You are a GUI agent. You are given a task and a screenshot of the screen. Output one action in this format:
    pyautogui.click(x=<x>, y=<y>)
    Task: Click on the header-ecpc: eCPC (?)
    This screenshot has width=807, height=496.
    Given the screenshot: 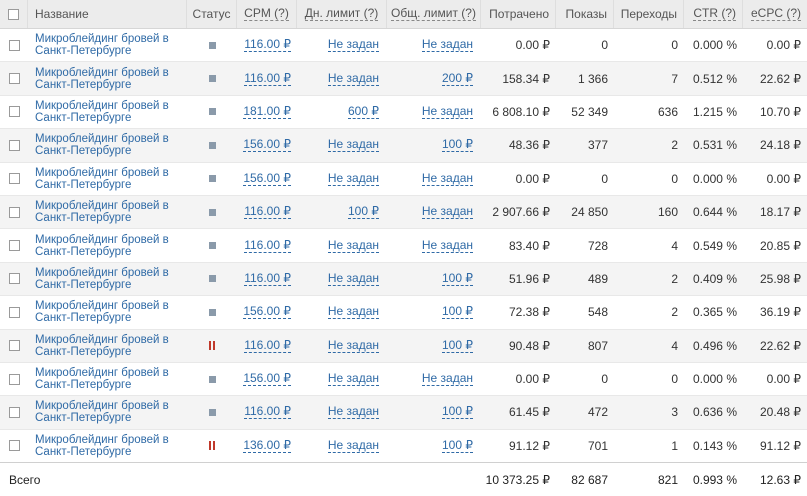 What is the action you would take?
    pyautogui.click(x=775, y=14)
    